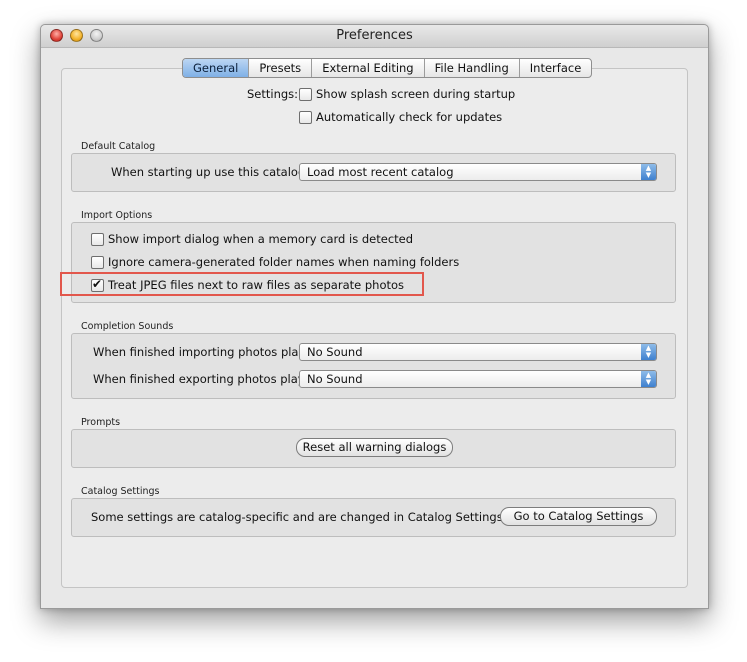 Image resolution: width=747 pixels, height=662 pixels. Describe the element at coordinates (578, 516) in the screenshot. I see `go-to-catalog-settings-button: Go to Catalog Settings` at that location.